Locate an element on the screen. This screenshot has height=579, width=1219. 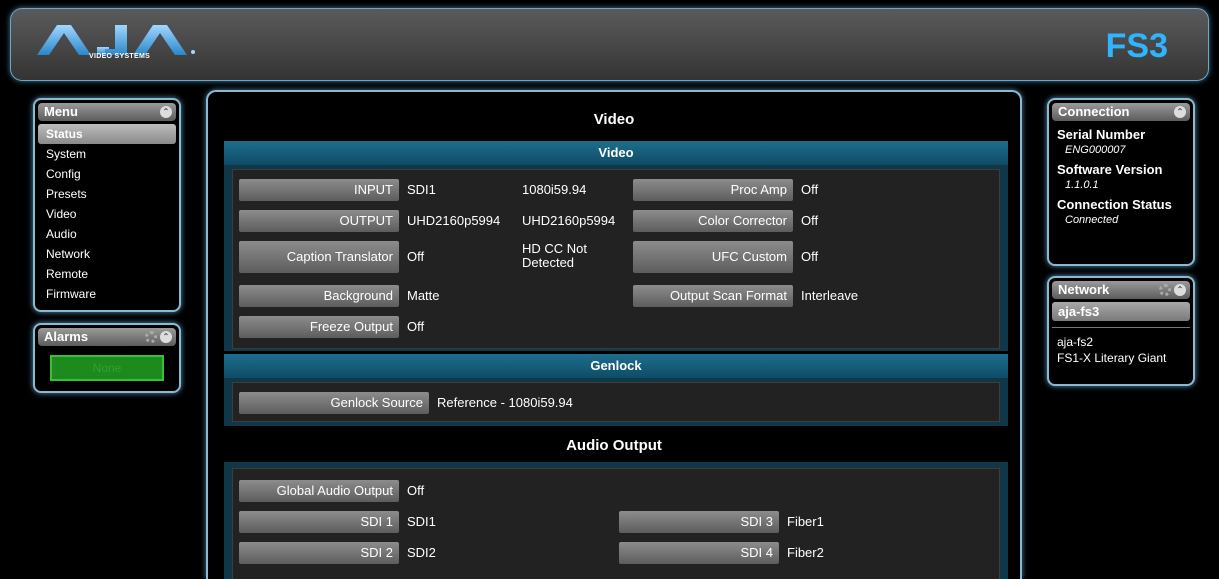
page-title: Video is located at coordinates (614, 119).